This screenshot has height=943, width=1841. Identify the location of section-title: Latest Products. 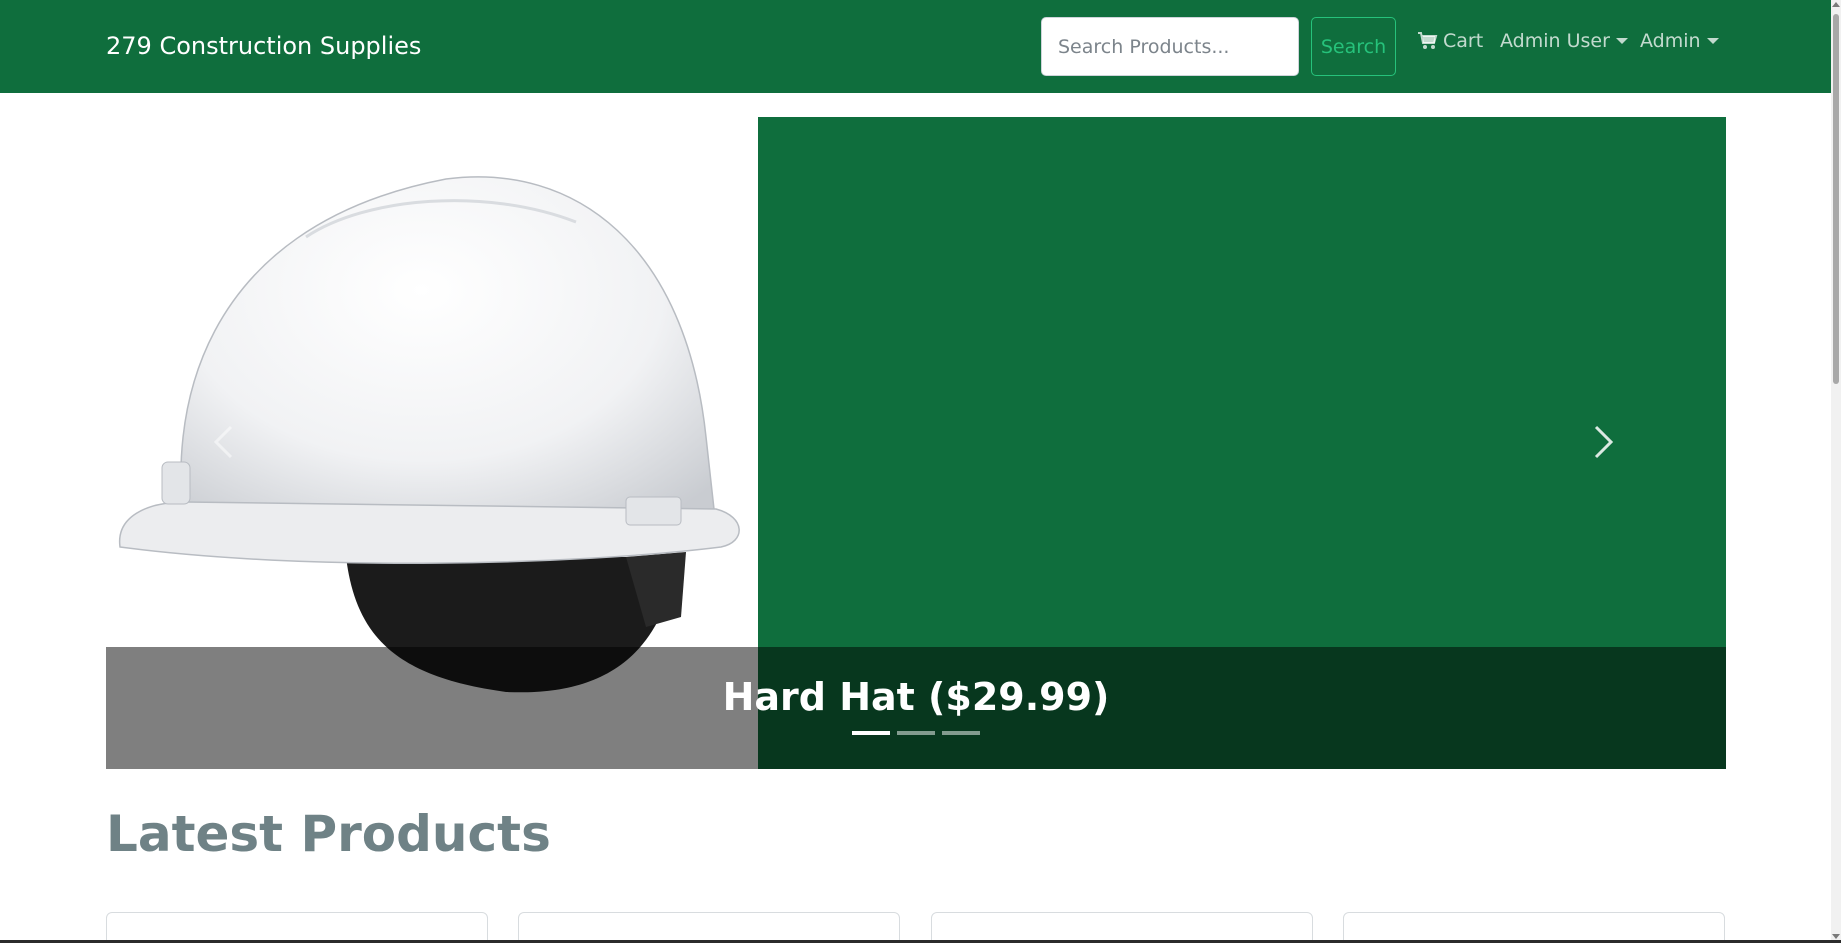
(328, 834).